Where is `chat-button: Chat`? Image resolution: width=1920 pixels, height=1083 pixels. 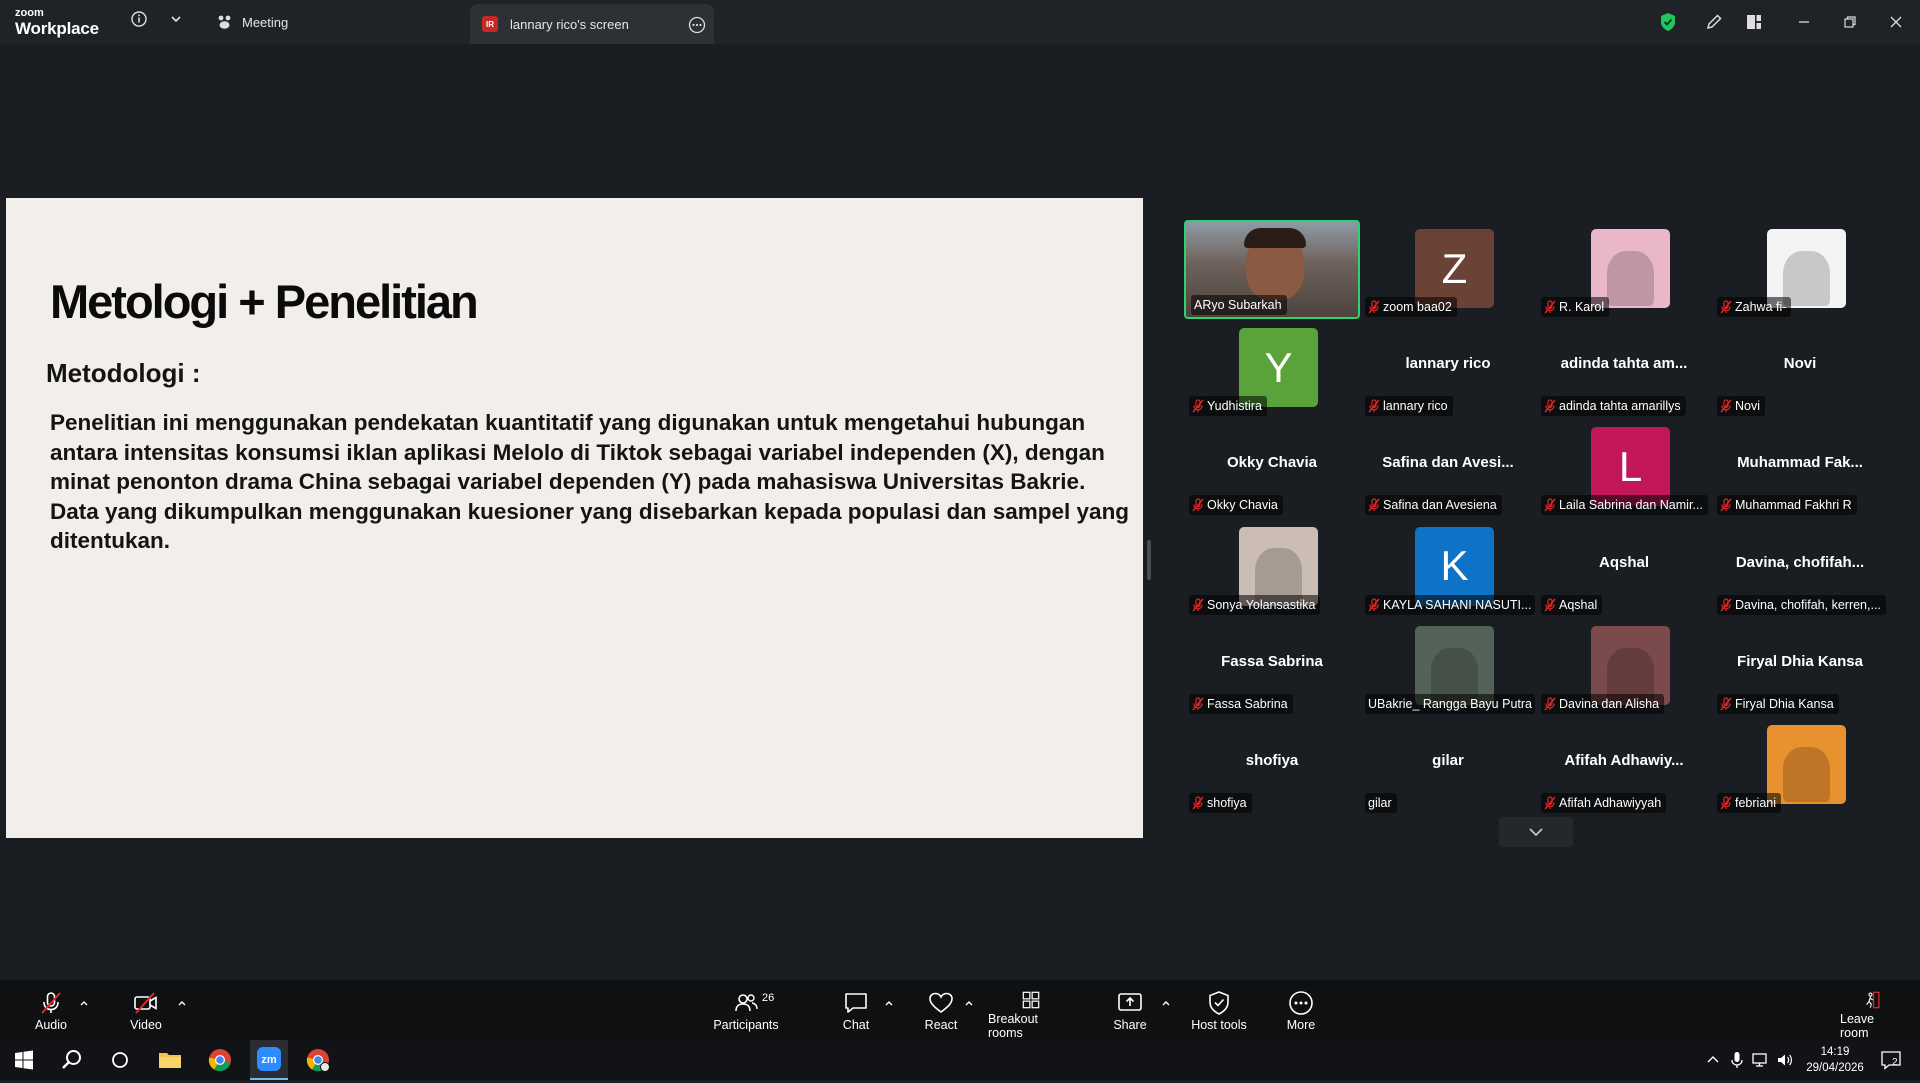 chat-button: Chat is located at coordinates (856, 1010).